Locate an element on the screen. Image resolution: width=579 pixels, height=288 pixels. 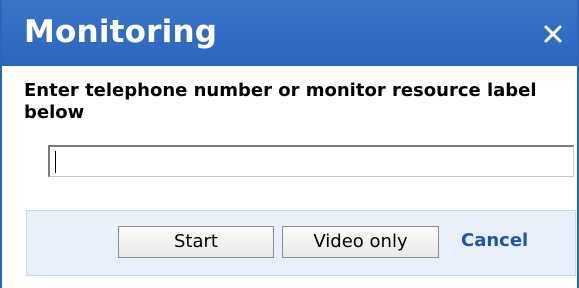
telephone-input is located at coordinates (311, 161).